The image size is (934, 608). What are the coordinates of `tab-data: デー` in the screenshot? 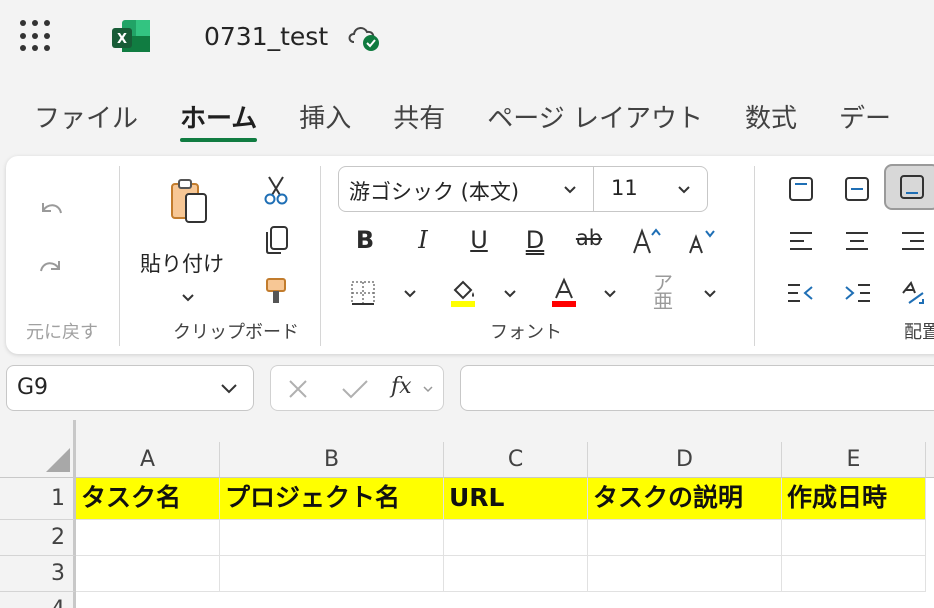 It's located at (865, 120).